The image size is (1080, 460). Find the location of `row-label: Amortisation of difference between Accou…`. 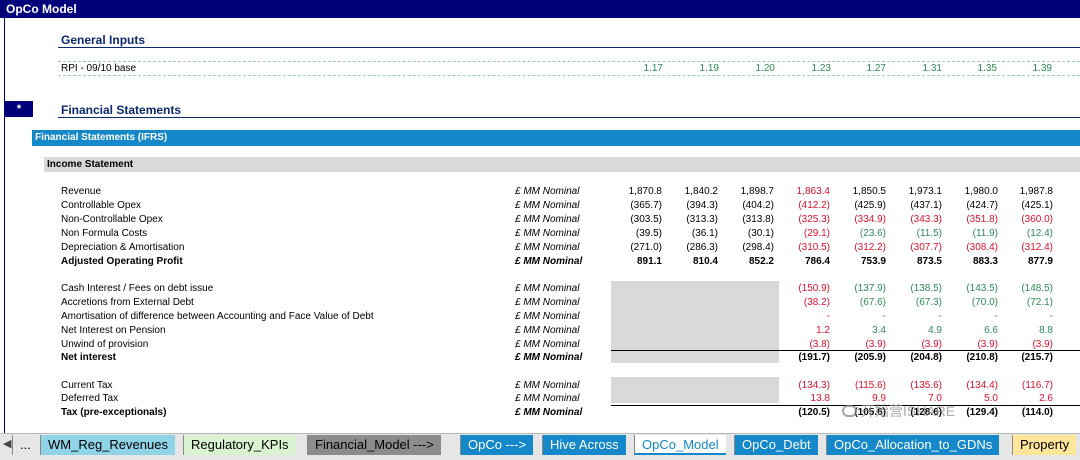

row-label: Amortisation of difference between Accou… is located at coordinates (217, 316).